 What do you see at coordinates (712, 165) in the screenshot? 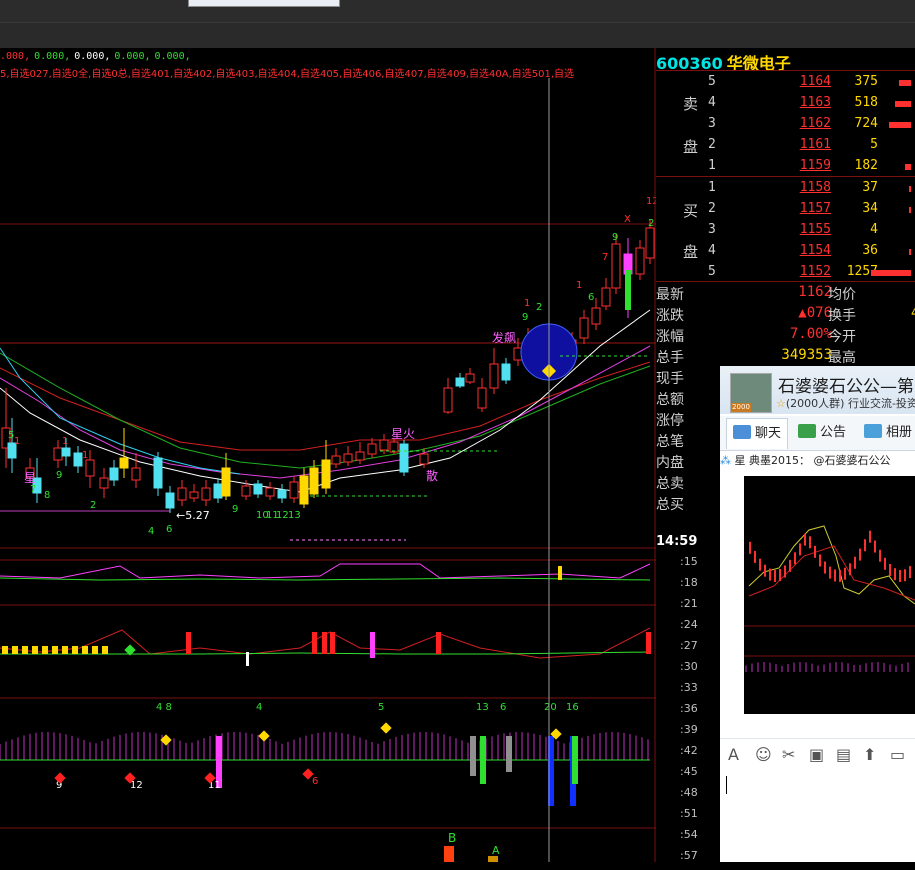
I see `sell-level: 1` at bounding box center [712, 165].